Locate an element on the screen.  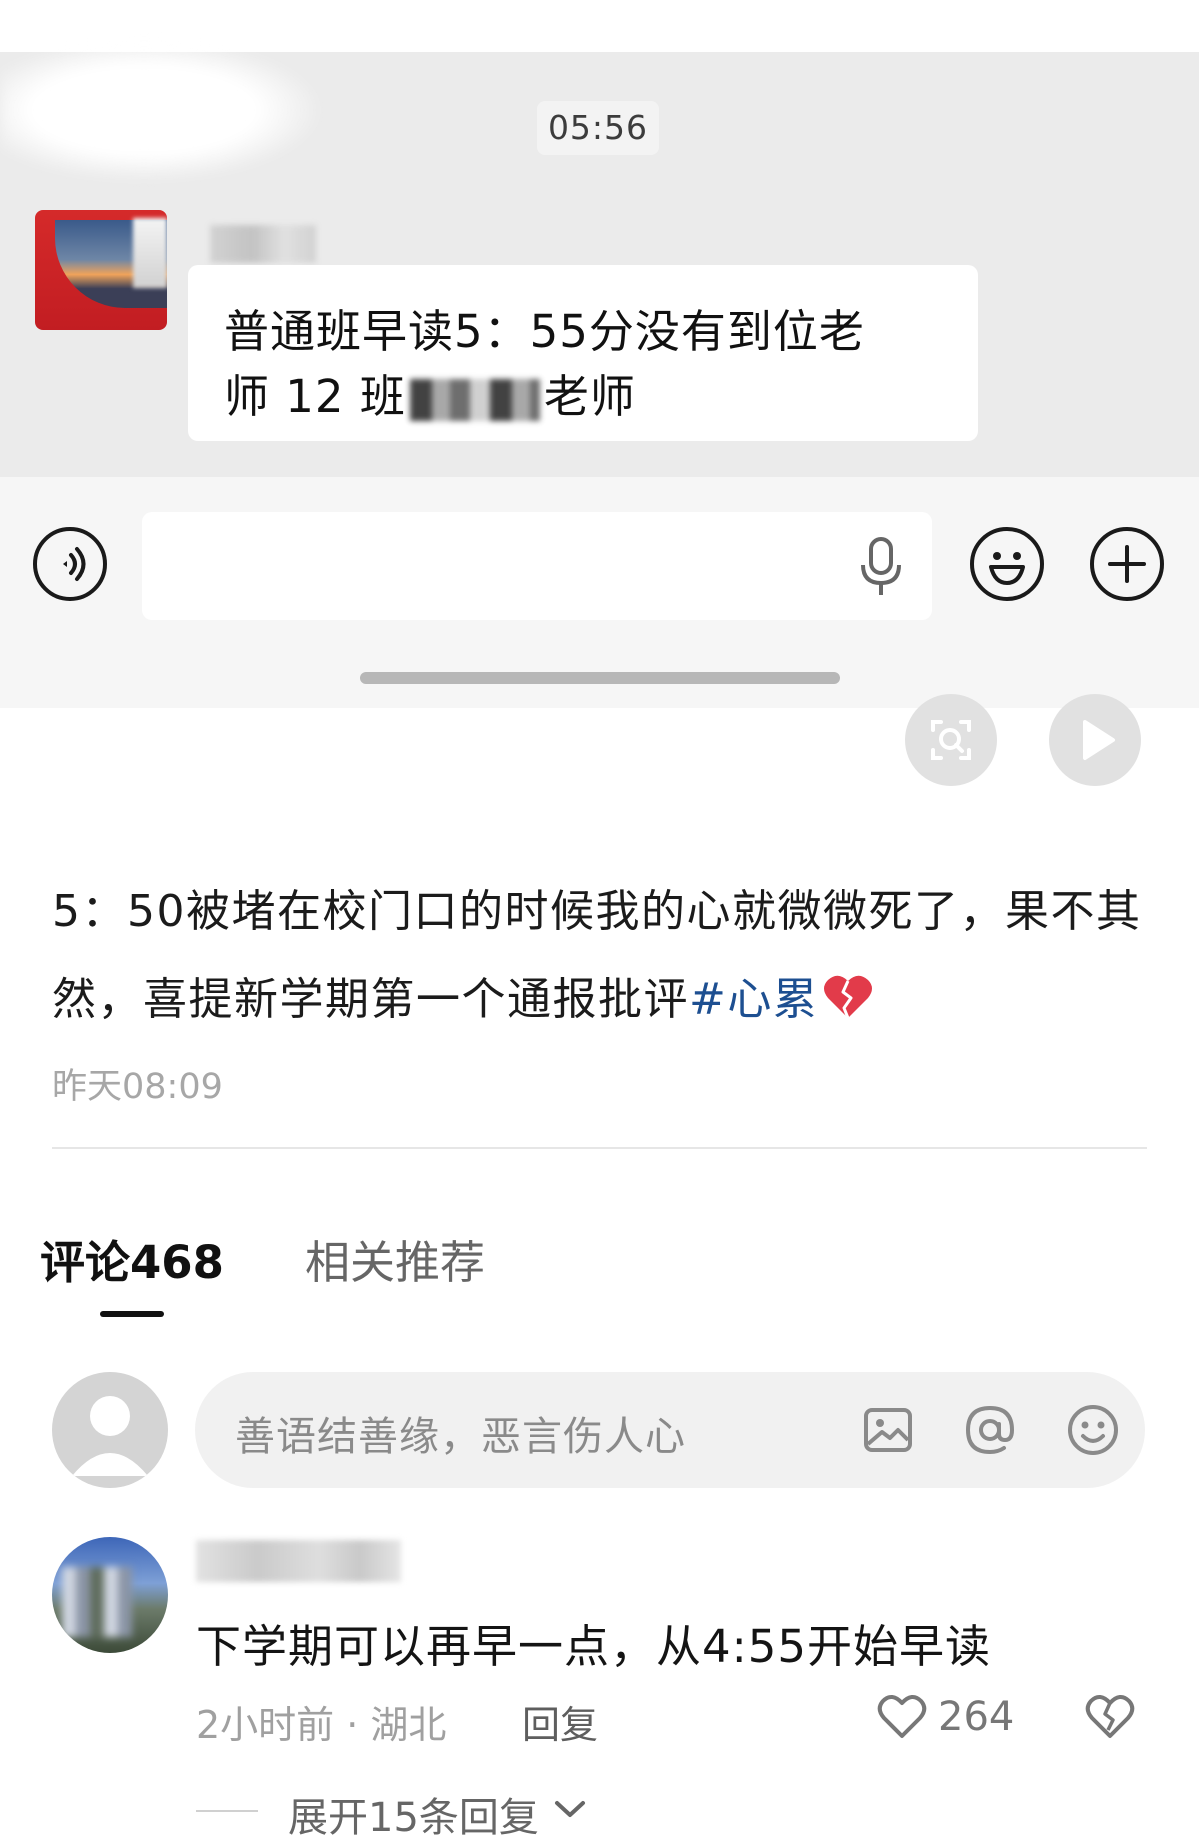
post-text: 5：50被堵在校门口的时候我的心就微微死了，果不其然，喜提新学期第一个通报批评 is located at coordinates (597, 955).